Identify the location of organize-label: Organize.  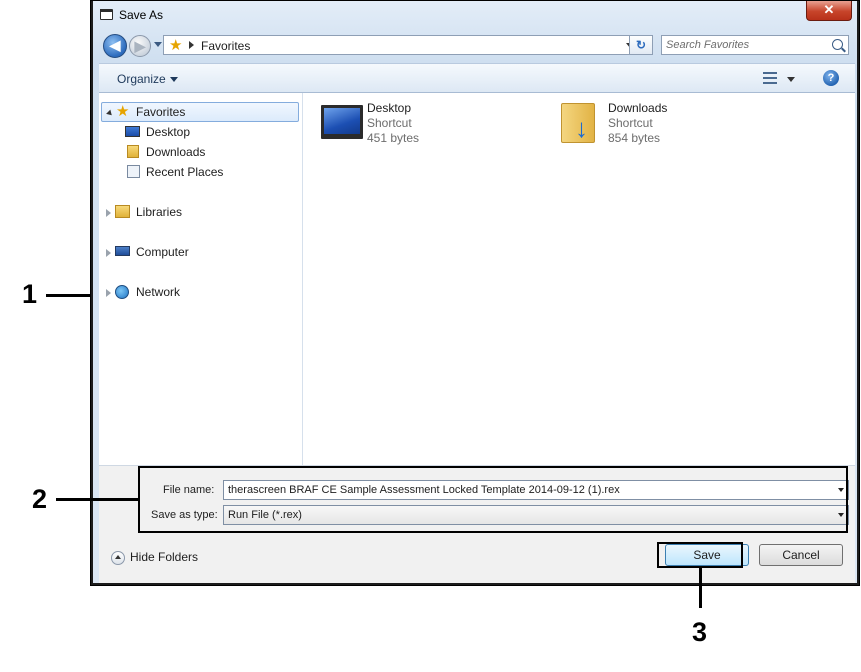
(141, 79).